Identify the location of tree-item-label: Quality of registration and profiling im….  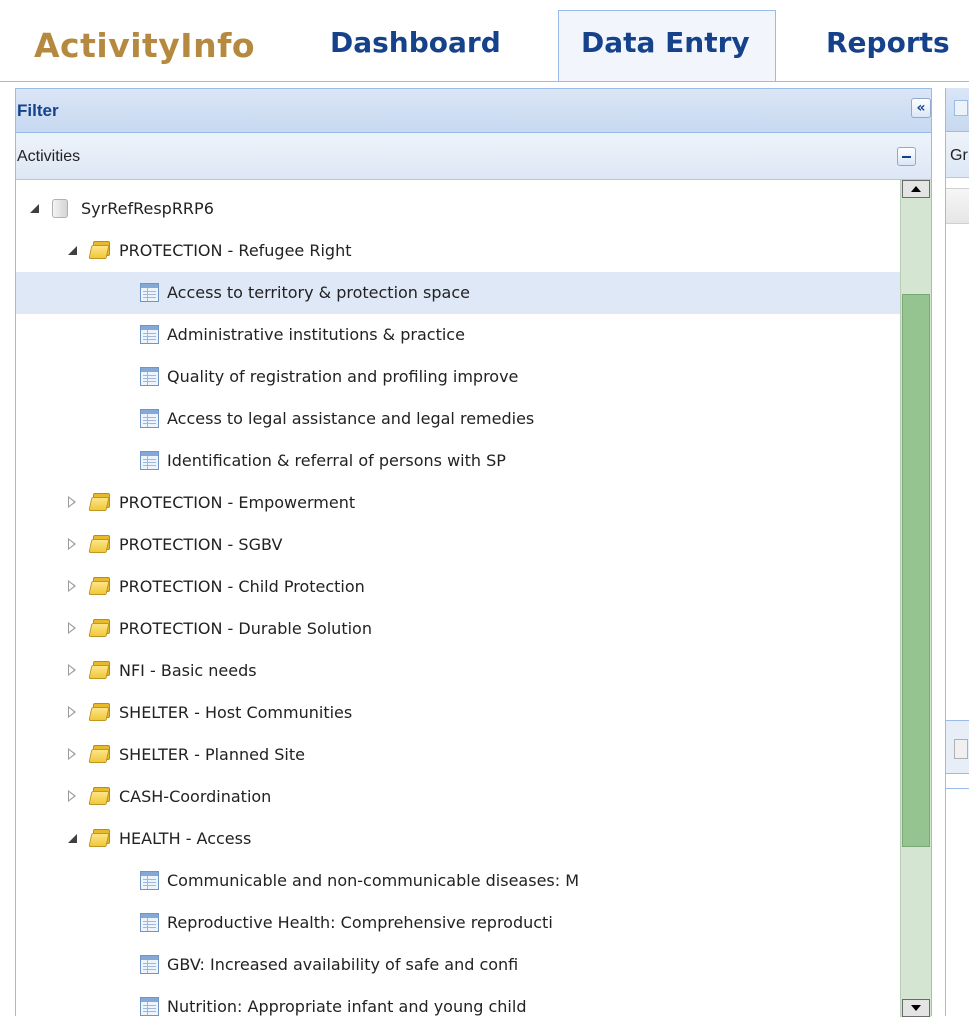
(343, 376).